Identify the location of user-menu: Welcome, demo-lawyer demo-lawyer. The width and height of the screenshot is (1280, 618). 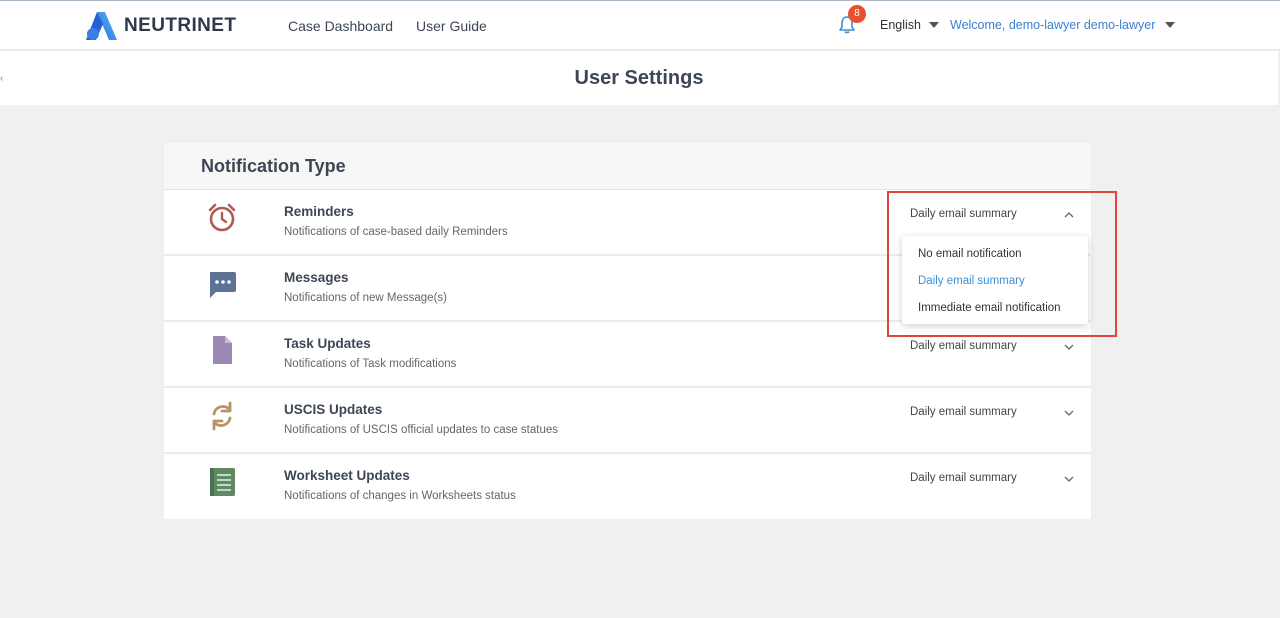
(1063, 25).